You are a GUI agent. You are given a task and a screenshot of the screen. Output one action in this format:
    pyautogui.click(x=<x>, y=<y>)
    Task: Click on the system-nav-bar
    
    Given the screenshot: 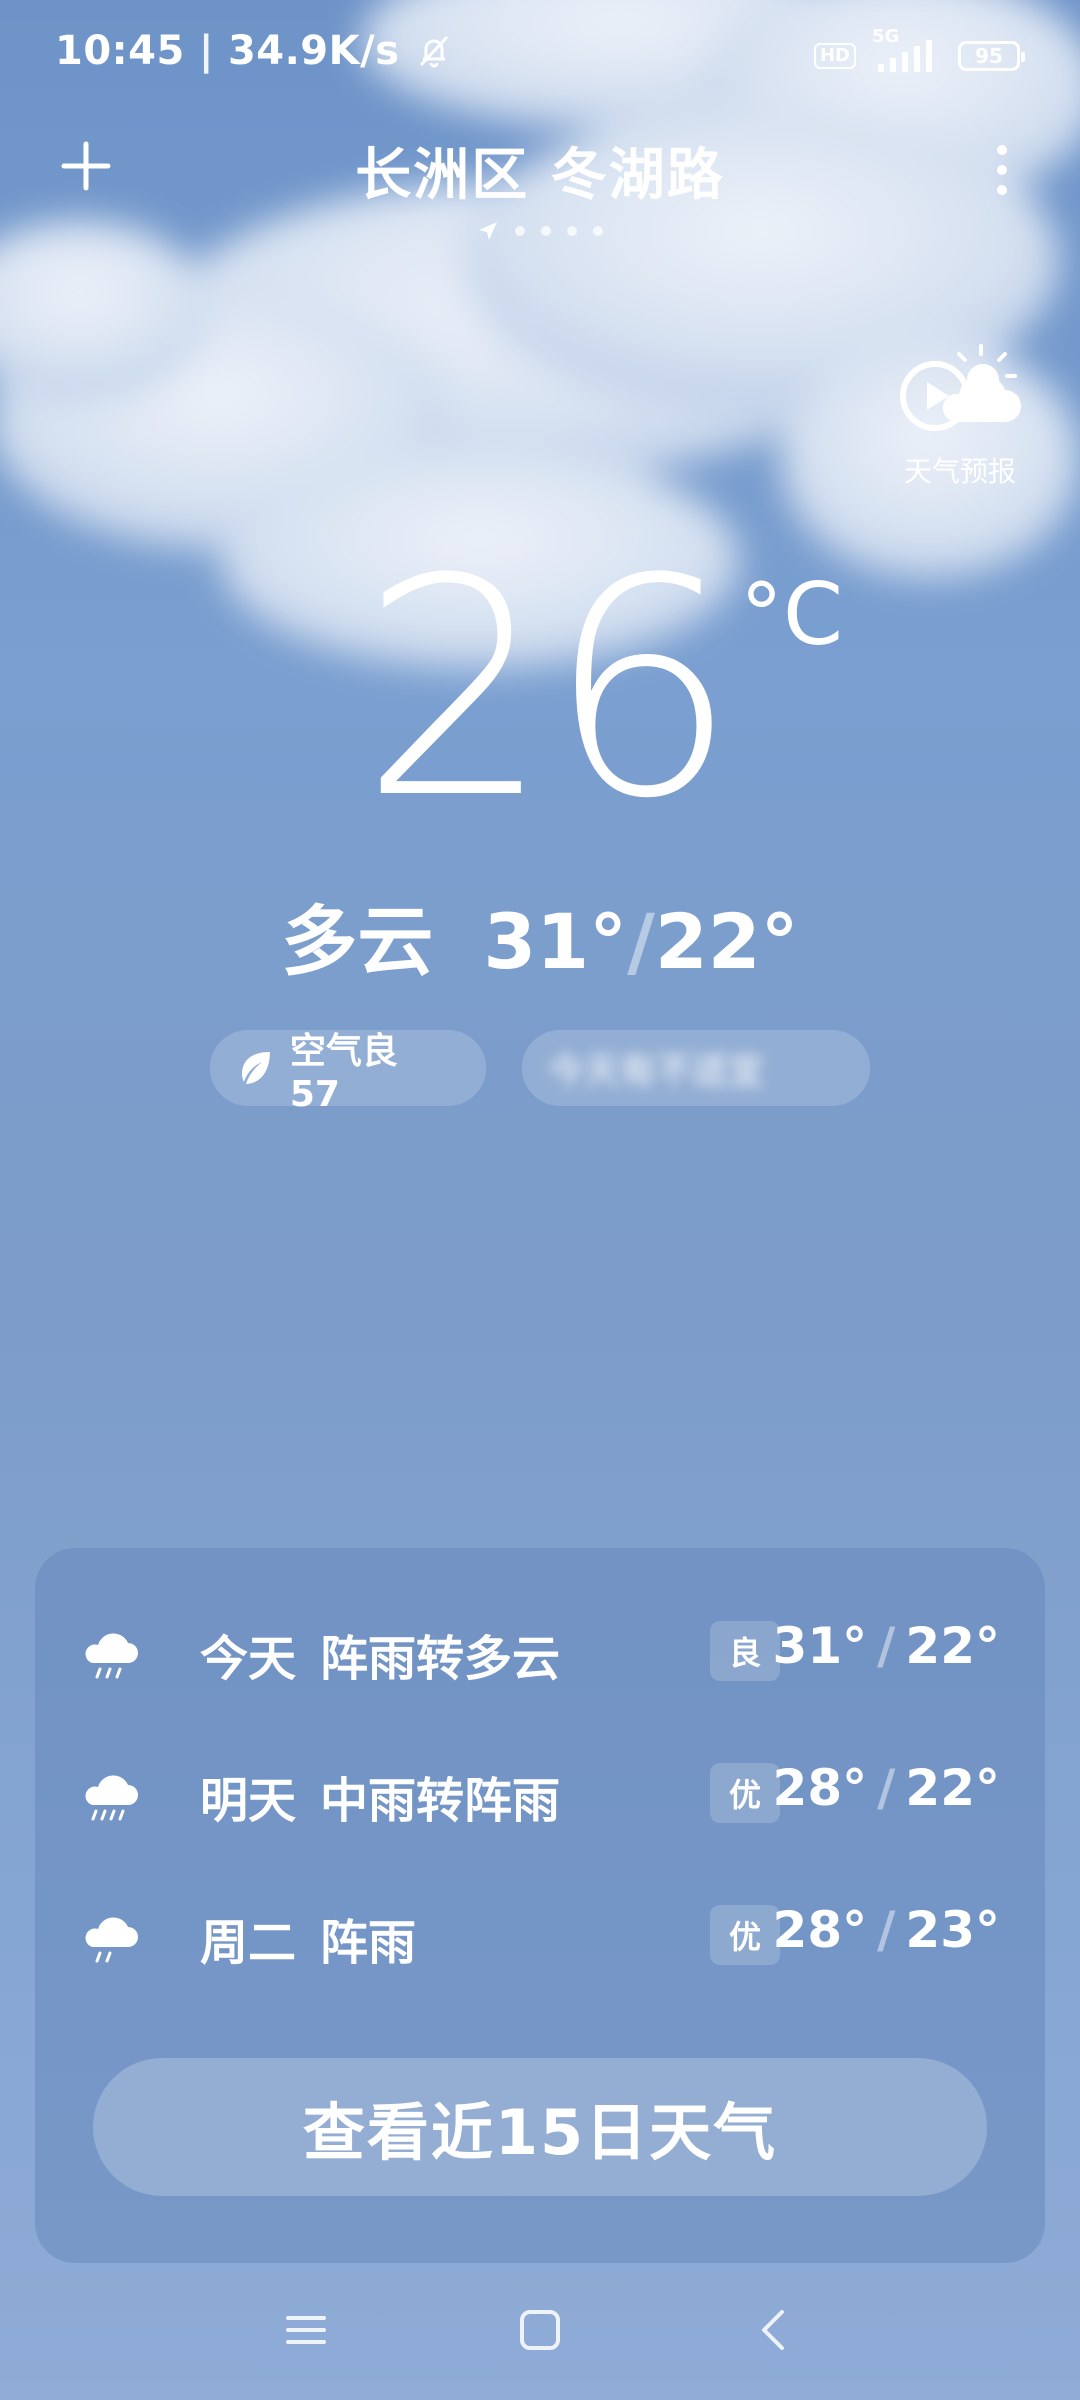 What is the action you would take?
    pyautogui.click(x=540, y=2330)
    